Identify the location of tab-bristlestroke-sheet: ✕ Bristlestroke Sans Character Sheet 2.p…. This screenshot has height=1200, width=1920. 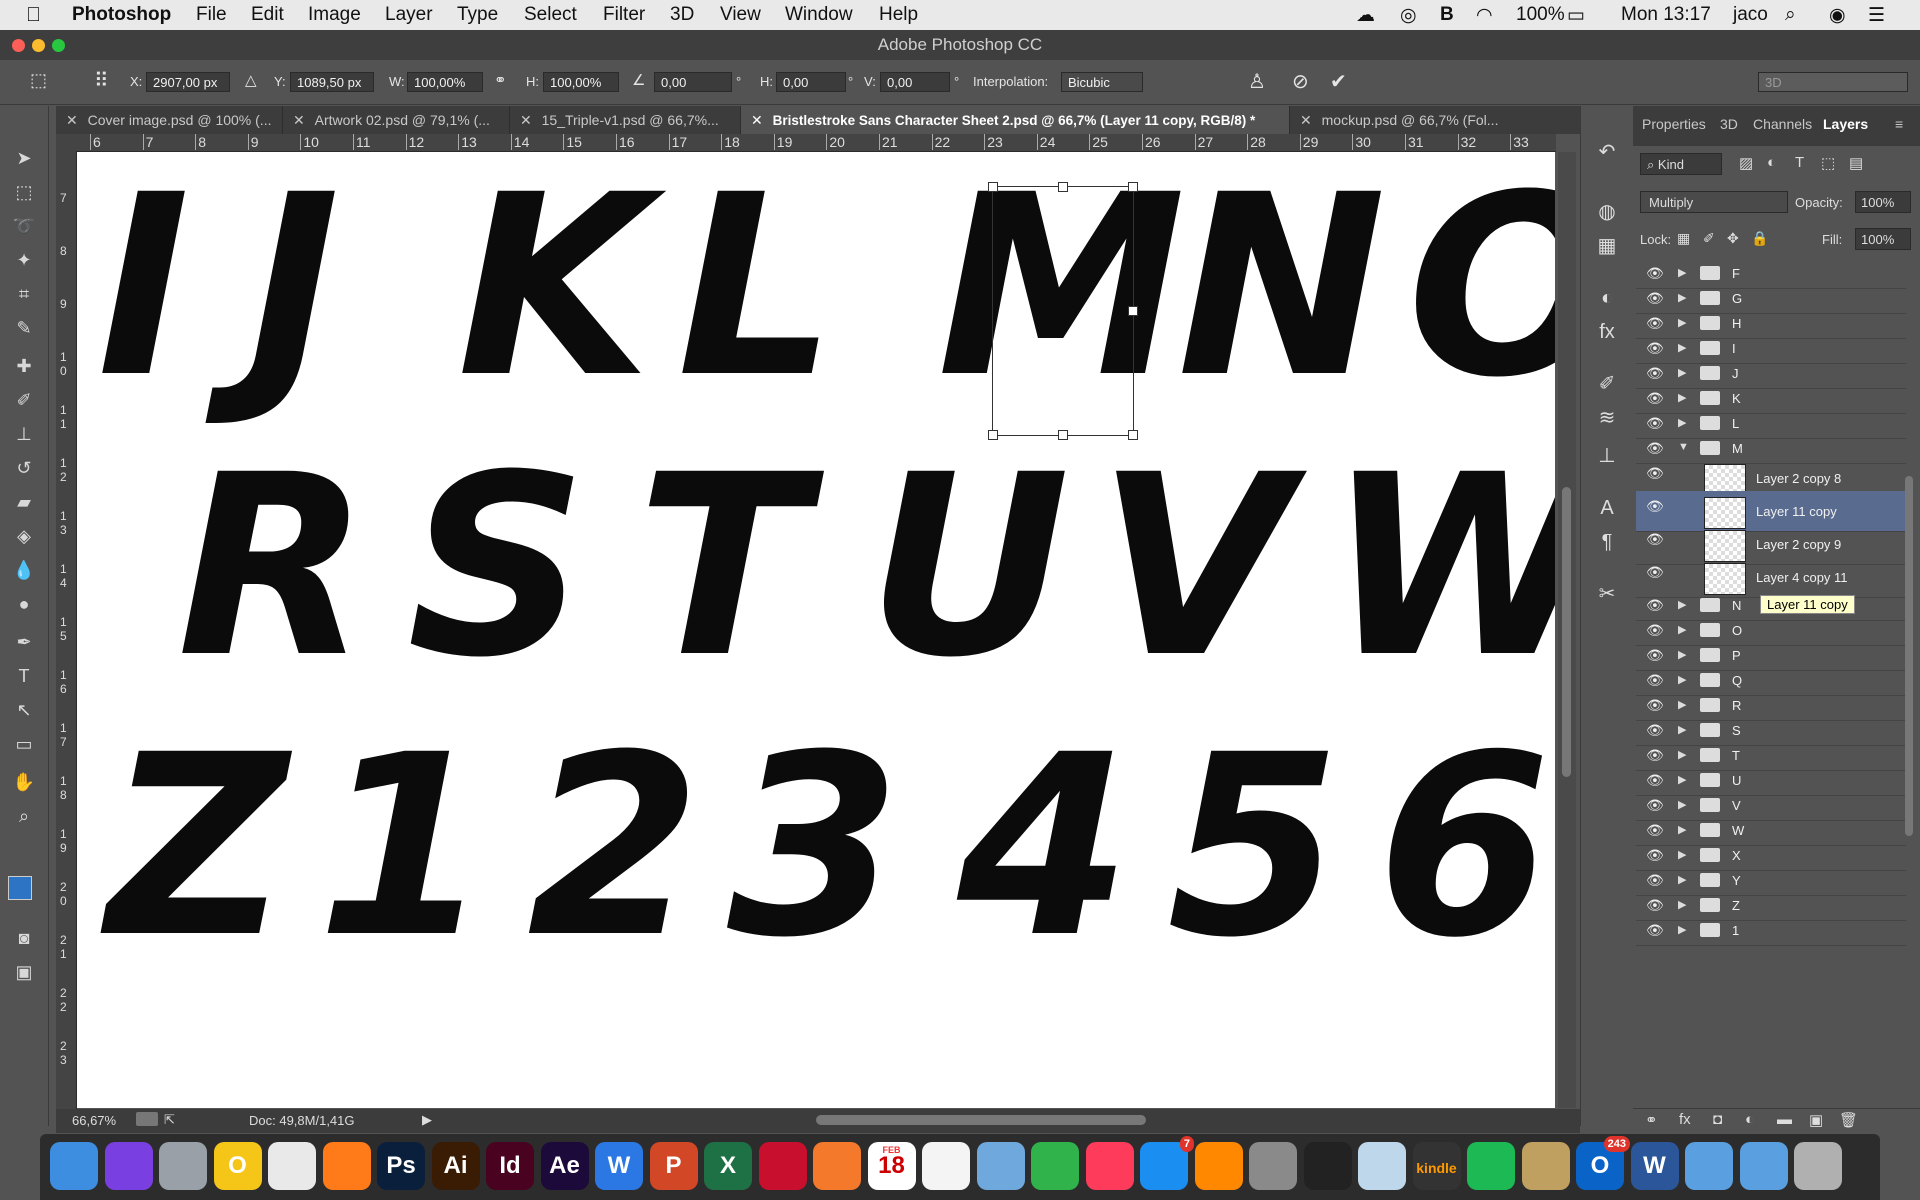
(1015, 120).